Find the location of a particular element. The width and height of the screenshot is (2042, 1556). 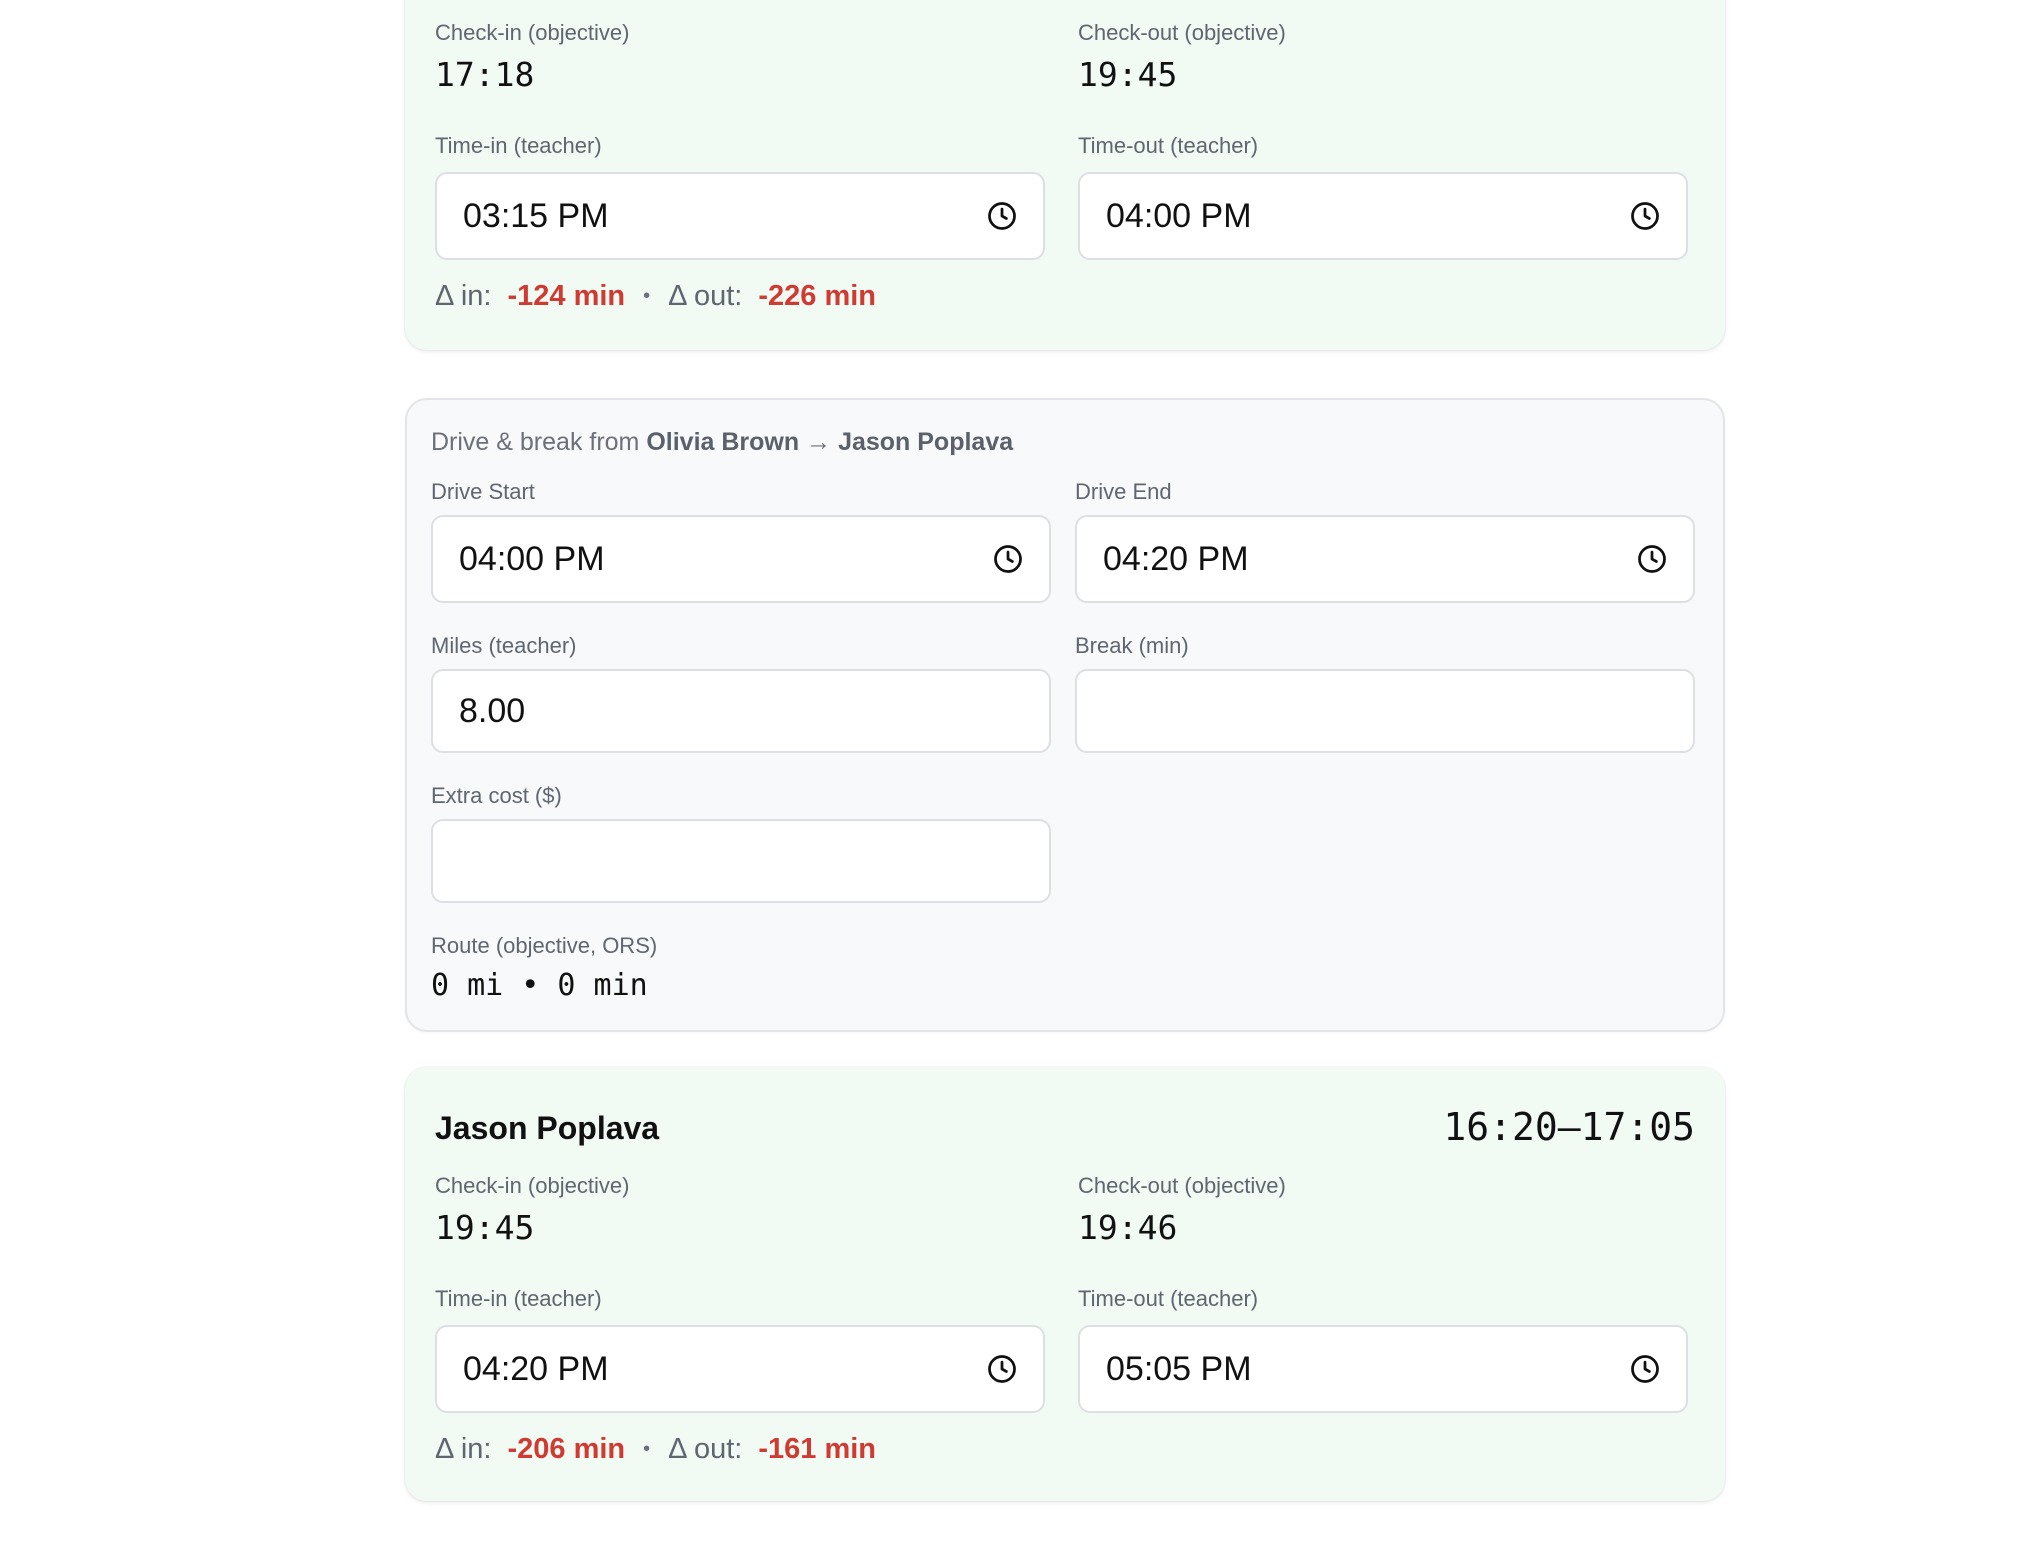

drive-from-name: Olivia Brown is located at coordinates (723, 442).